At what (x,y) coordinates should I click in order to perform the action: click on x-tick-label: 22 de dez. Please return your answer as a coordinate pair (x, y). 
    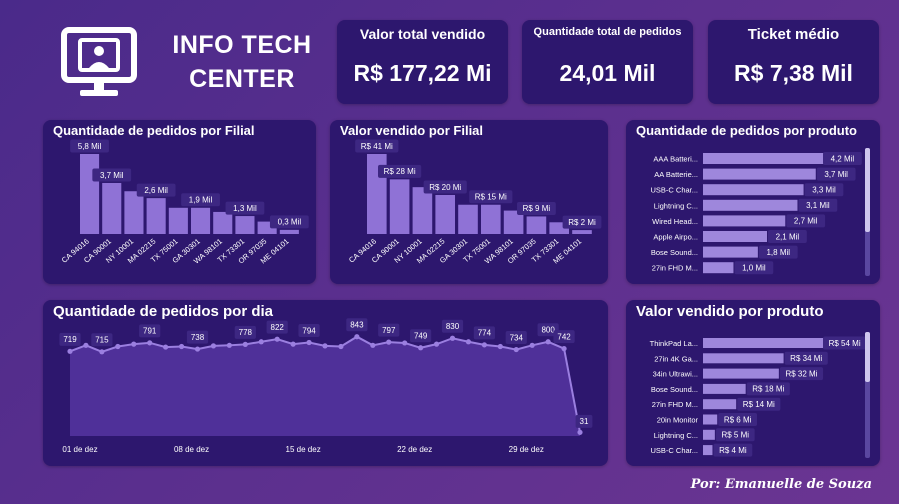
    Looking at the image, I should click on (414, 449).